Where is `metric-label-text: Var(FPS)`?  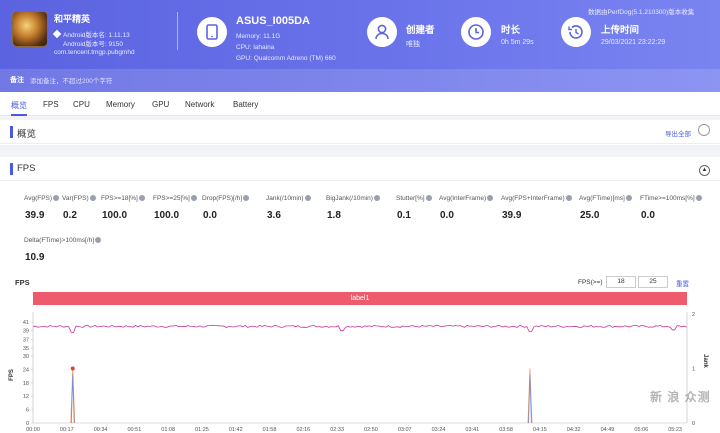 metric-label-text: Var(FPS) is located at coordinates (75, 198).